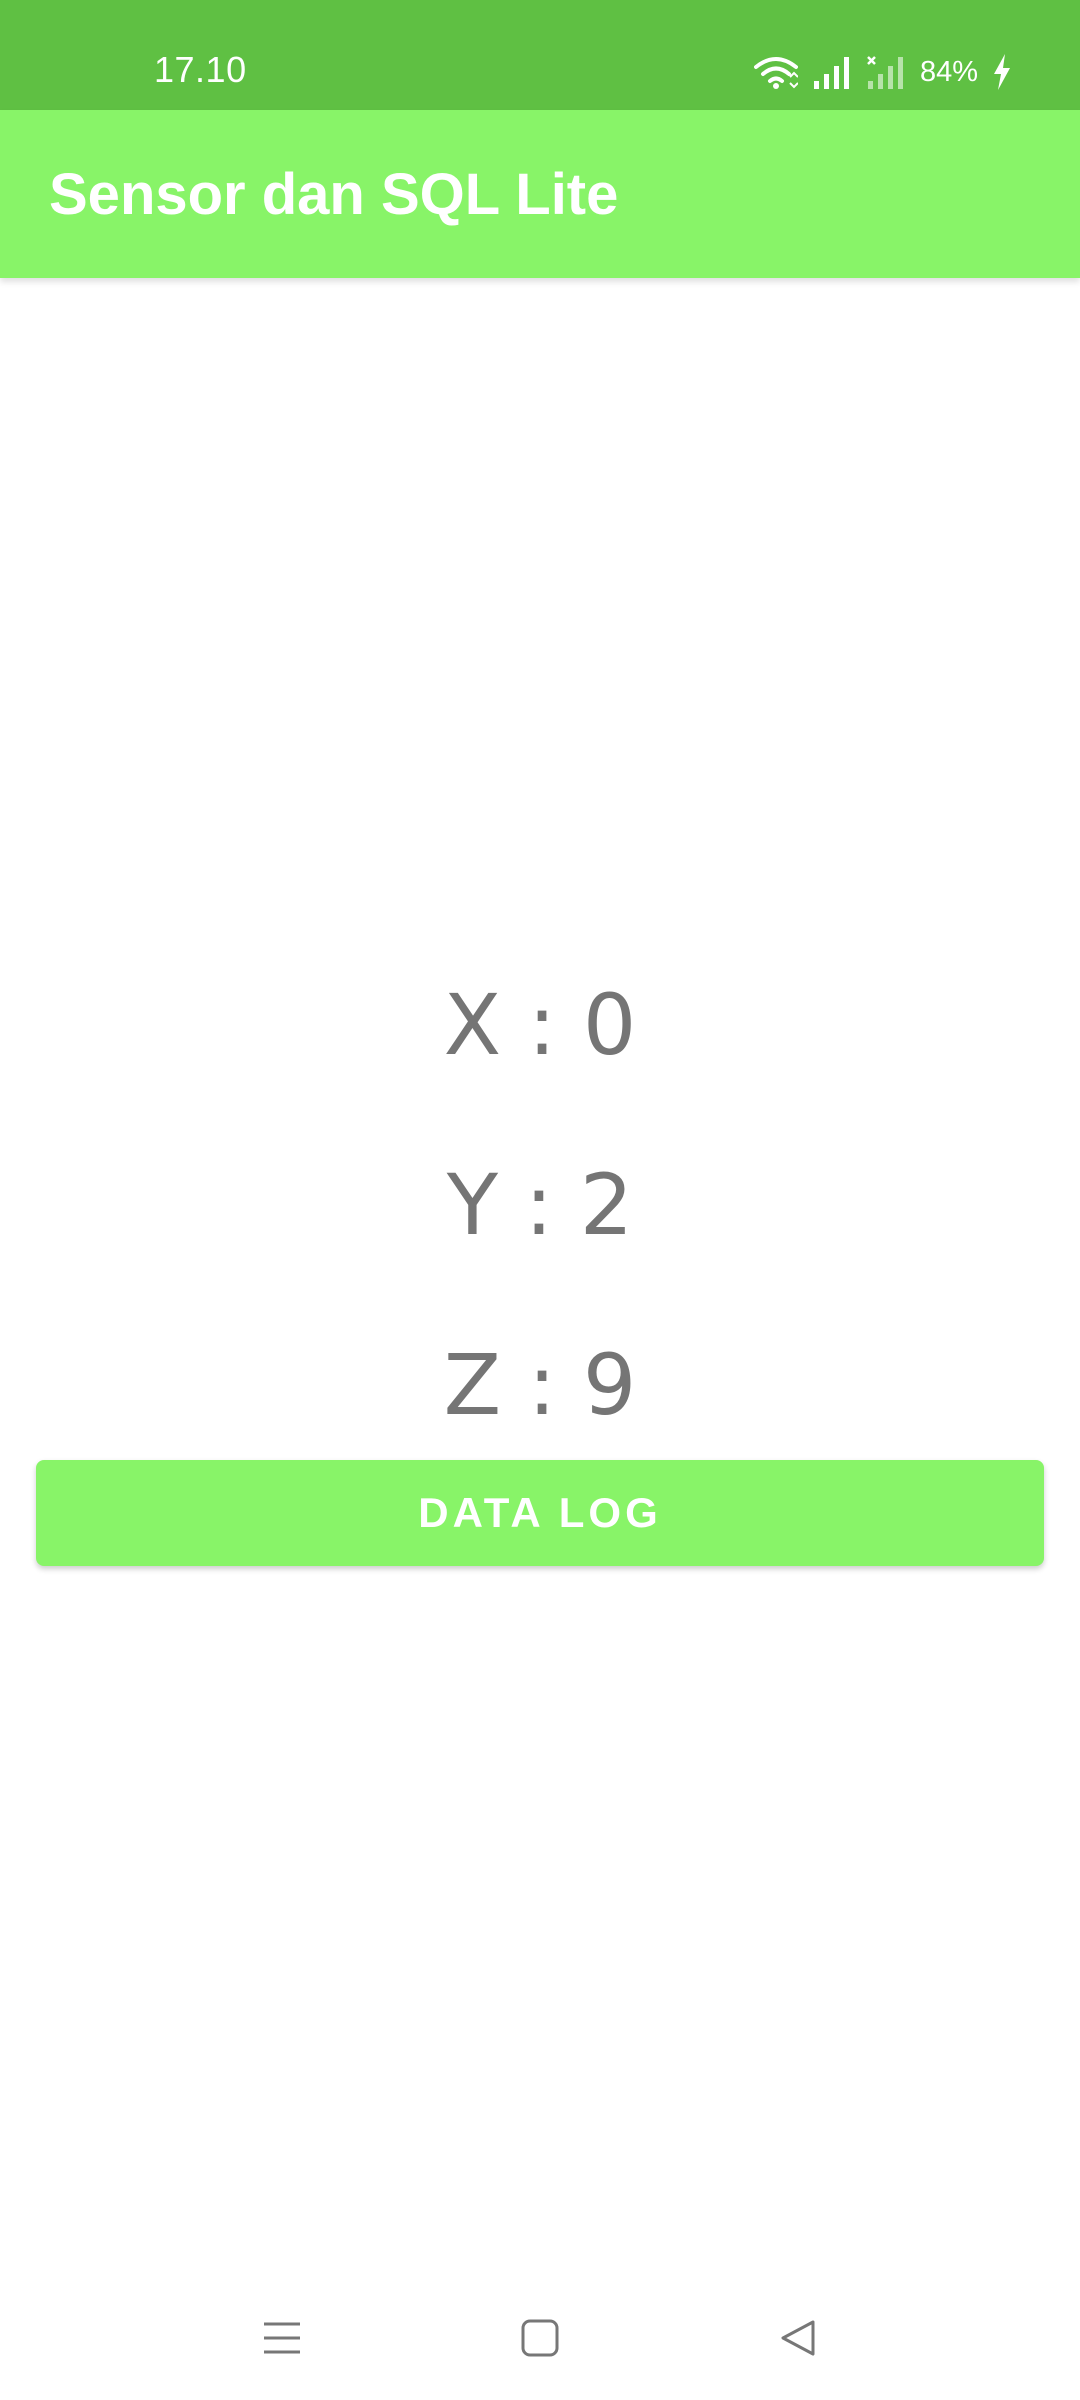  Describe the element at coordinates (282, 2338) in the screenshot. I see `menu-icon` at that location.